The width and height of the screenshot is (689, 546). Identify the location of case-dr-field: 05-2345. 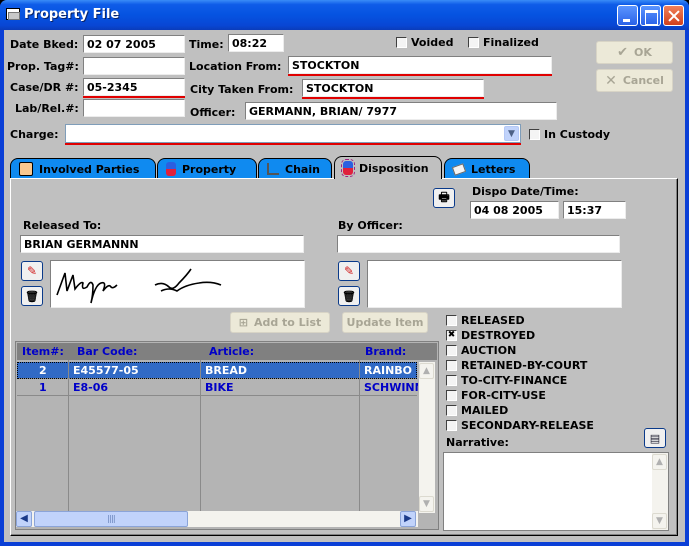
(134, 87).